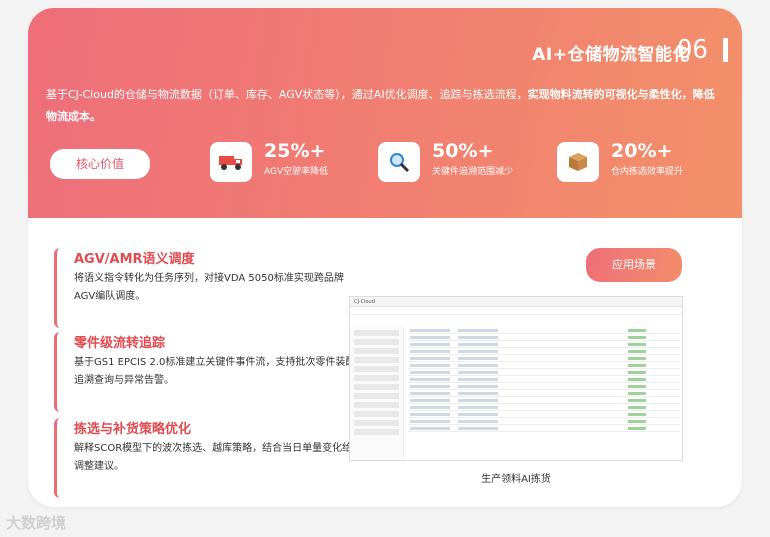 The height and width of the screenshot is (537, 770). I want to click on app-toolbar, so click(516, 311).